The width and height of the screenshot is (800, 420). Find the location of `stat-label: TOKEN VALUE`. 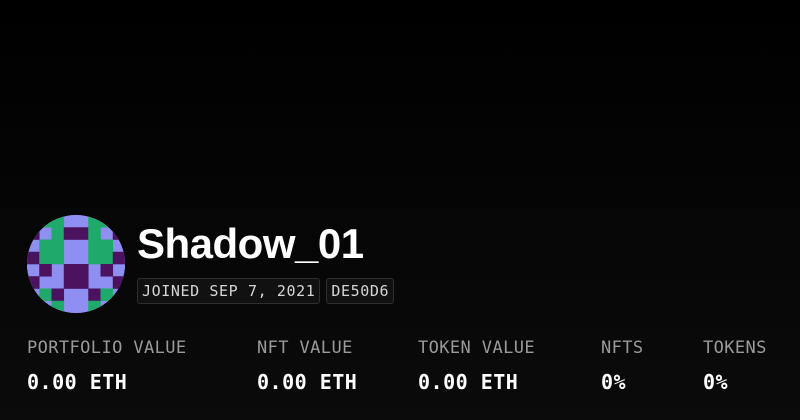

stat-label: TOKEN VALUE is located at coordinates (476, 348).